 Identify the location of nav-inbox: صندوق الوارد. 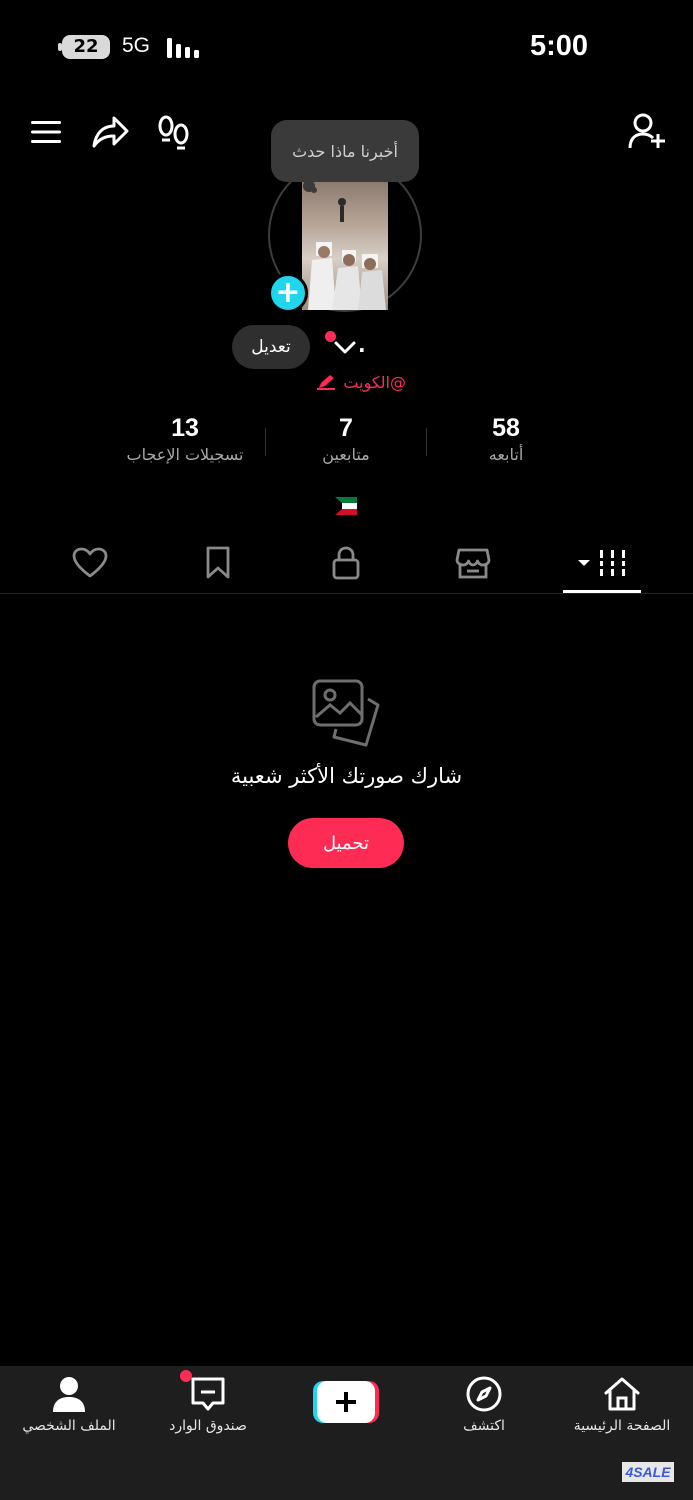
(208, 1409).